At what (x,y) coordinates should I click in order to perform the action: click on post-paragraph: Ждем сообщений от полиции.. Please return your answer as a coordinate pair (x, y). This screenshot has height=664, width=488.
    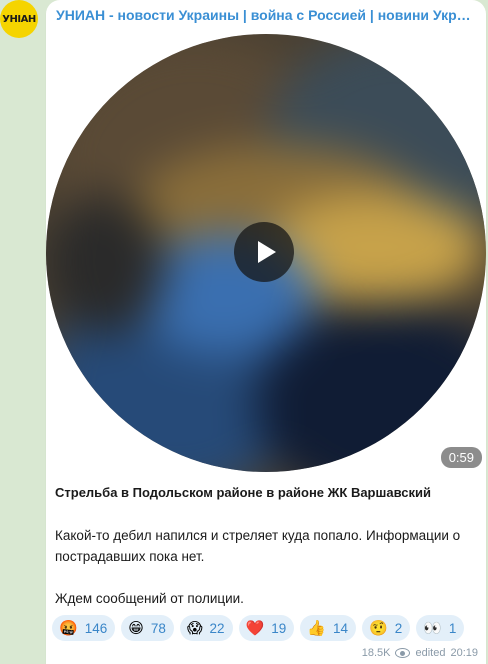
    Looking at the image, I should click on (149, 598).